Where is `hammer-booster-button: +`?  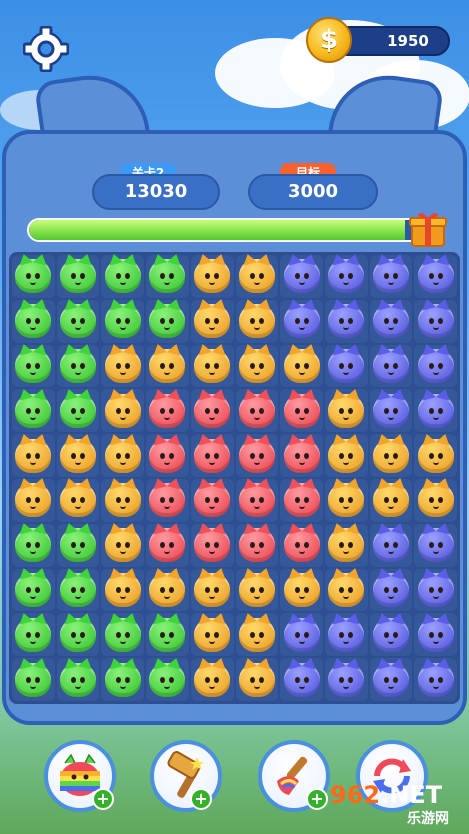
hammer-booster-button: + is located at coordinates (186, 776).